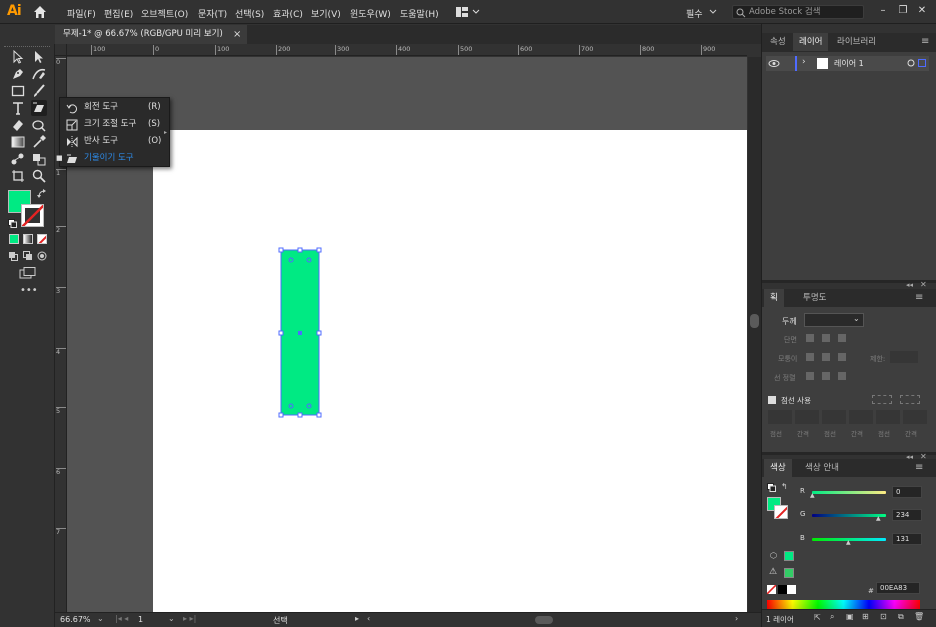  I want to click on new-layer-icon: ⊡, so click(883, 616).